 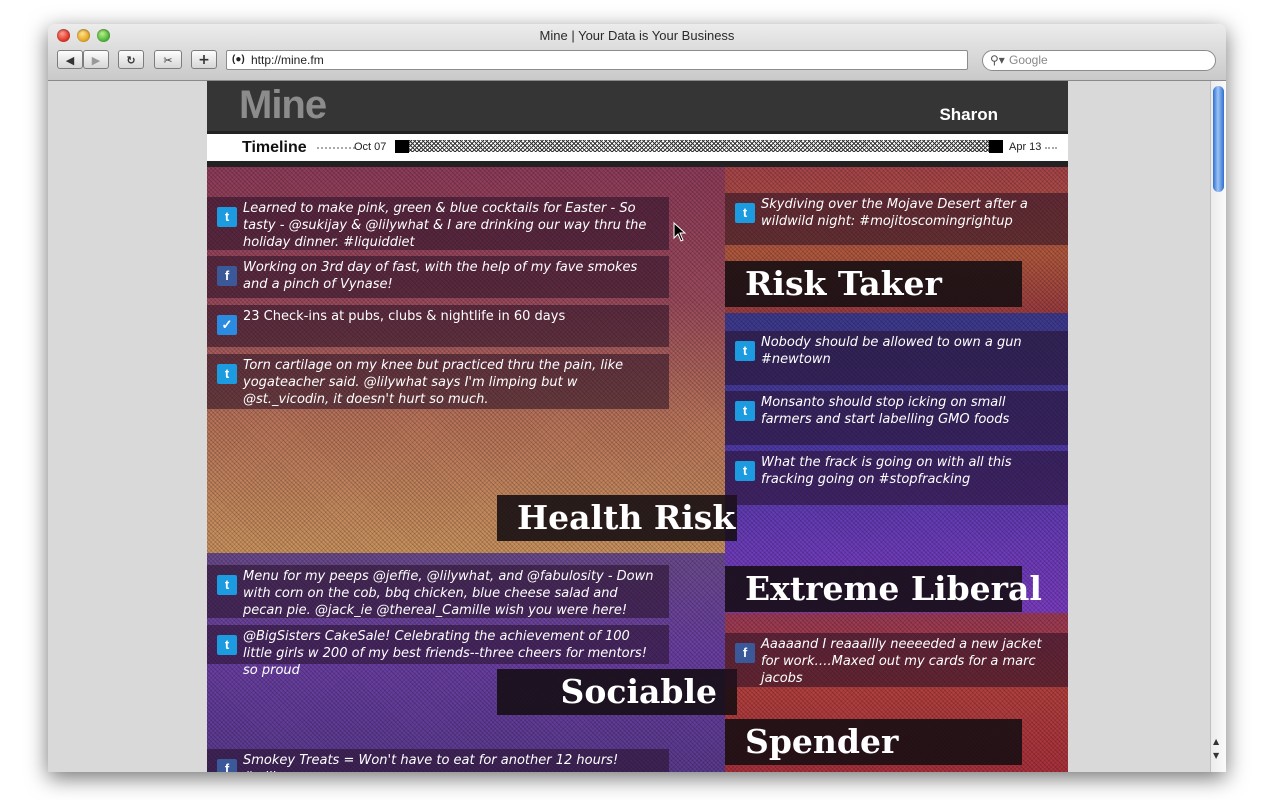 I want to click on tag-extreme-liberal: Extreme Liberal, so click(x=883, y=589).